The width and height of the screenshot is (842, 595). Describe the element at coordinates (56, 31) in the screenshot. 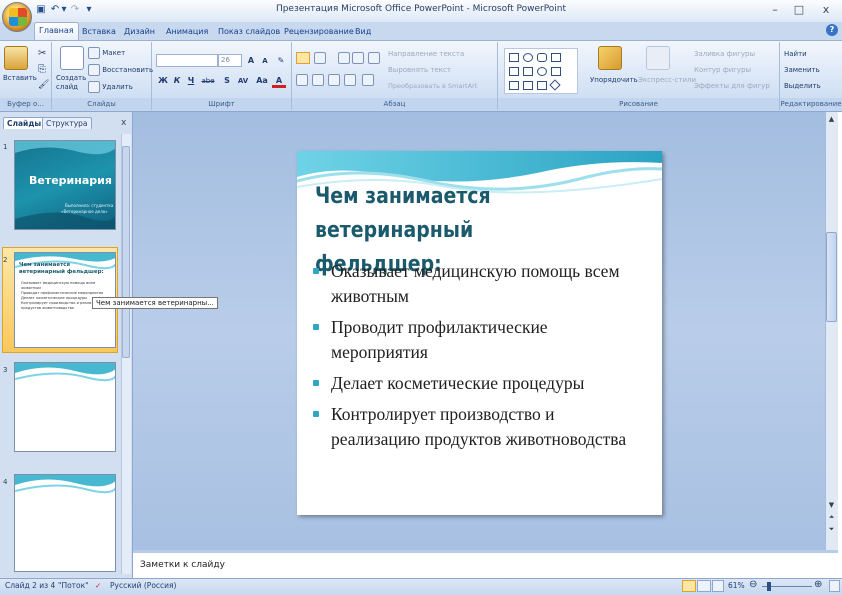

I see `tab-home: Главная` at that location.